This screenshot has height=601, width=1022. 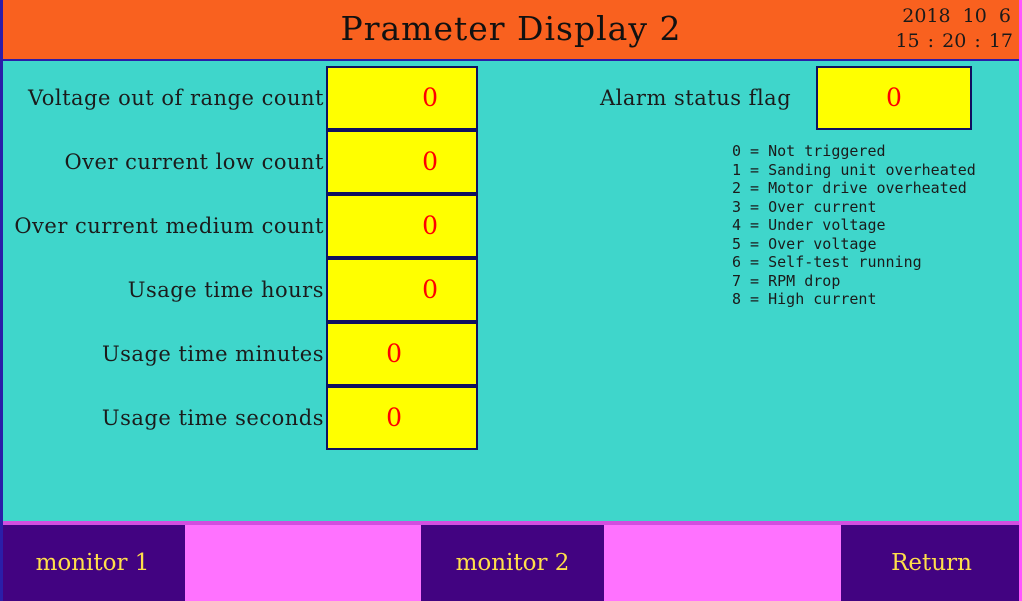 I want to click on parameter-row: Usage time hours 0, so click(x=240, y=290).